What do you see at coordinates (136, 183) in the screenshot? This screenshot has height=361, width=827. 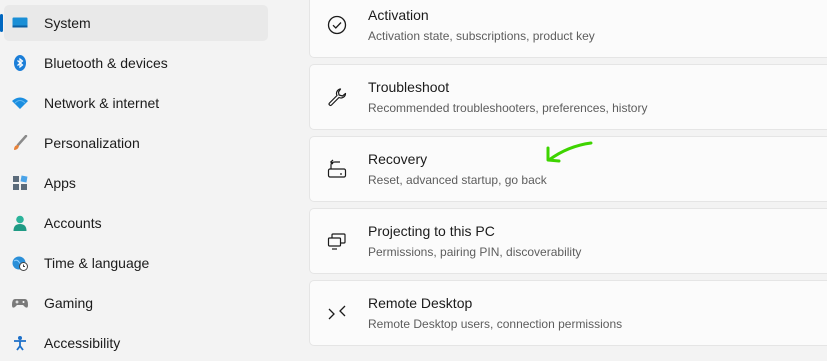 I see `sidebar-item-apps: Apps` at bounding box center [136, 183].